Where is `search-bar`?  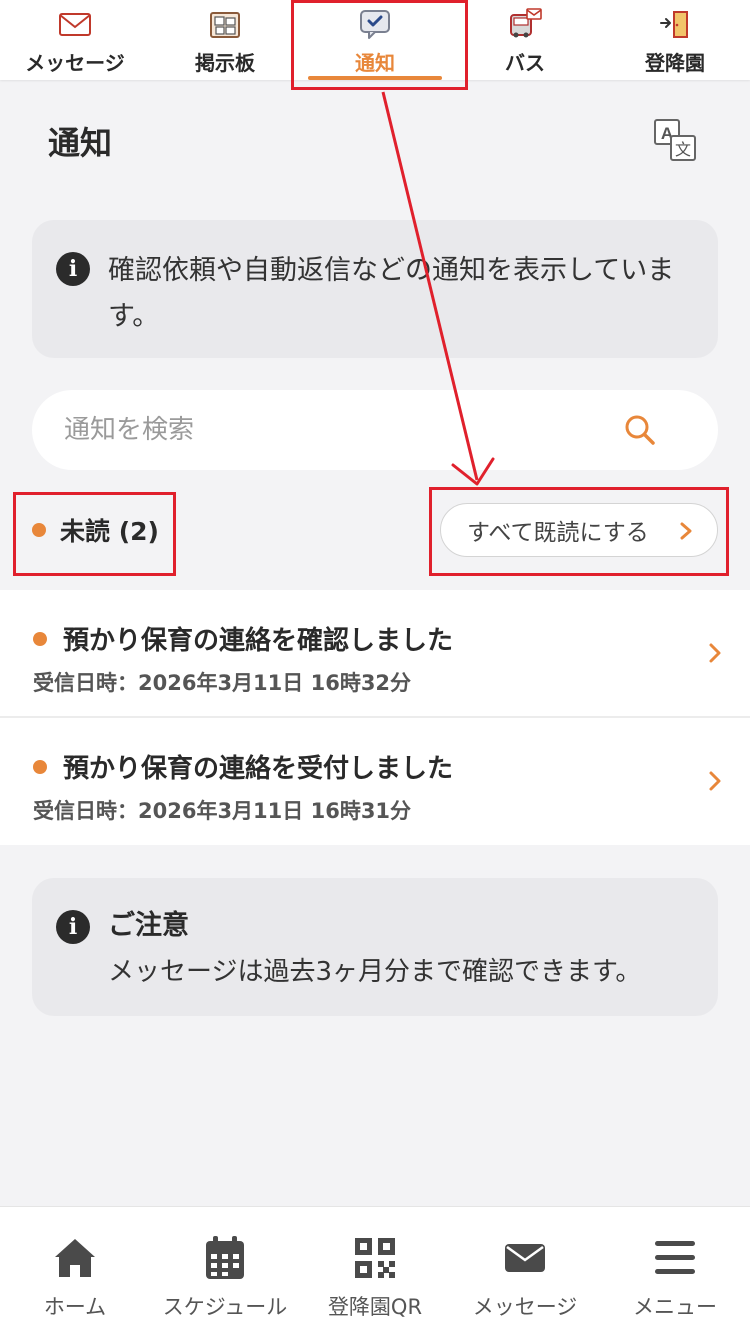 search-bar is located at coordinates (375, 430).